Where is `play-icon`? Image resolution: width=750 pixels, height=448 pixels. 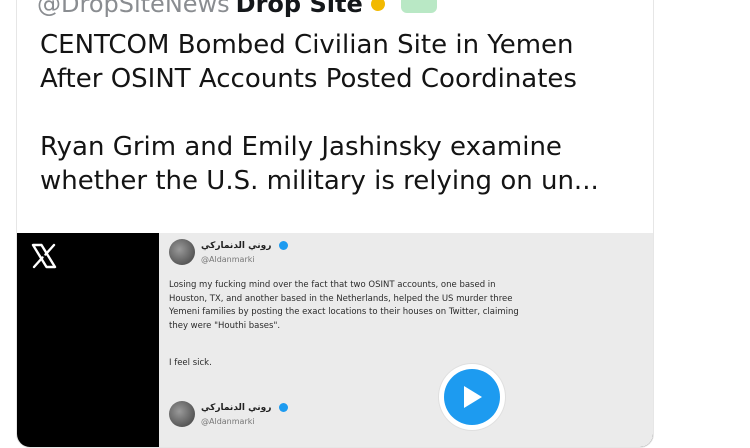
play-icon is located at coordinates (473, 397).